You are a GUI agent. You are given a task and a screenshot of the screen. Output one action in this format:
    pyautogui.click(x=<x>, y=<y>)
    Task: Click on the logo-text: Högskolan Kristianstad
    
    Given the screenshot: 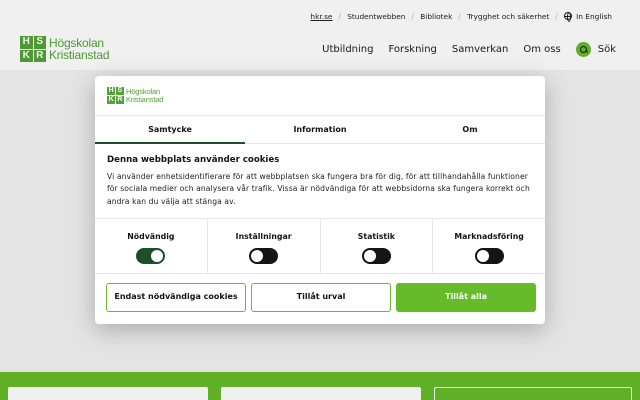 What is the action you would take?
    pyautogui.click(x=145, y=95)
    